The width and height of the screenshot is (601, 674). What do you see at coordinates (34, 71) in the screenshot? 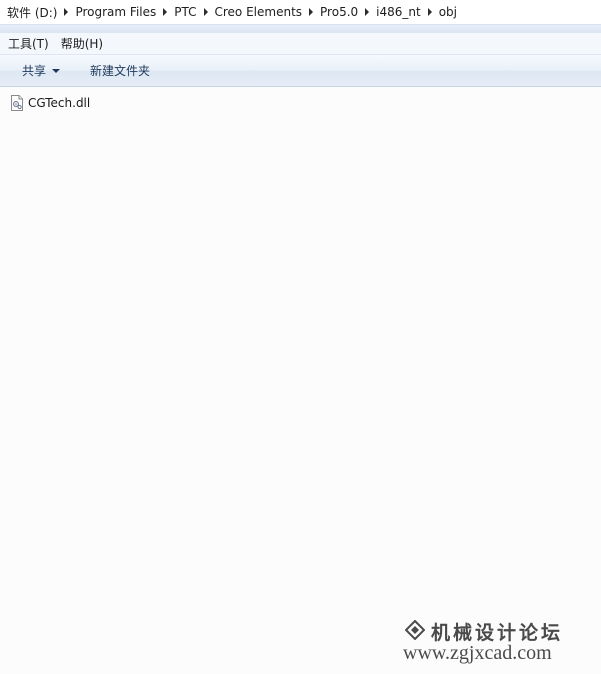
I see `share-button-label: 共享` at bounding box center [34, 71].